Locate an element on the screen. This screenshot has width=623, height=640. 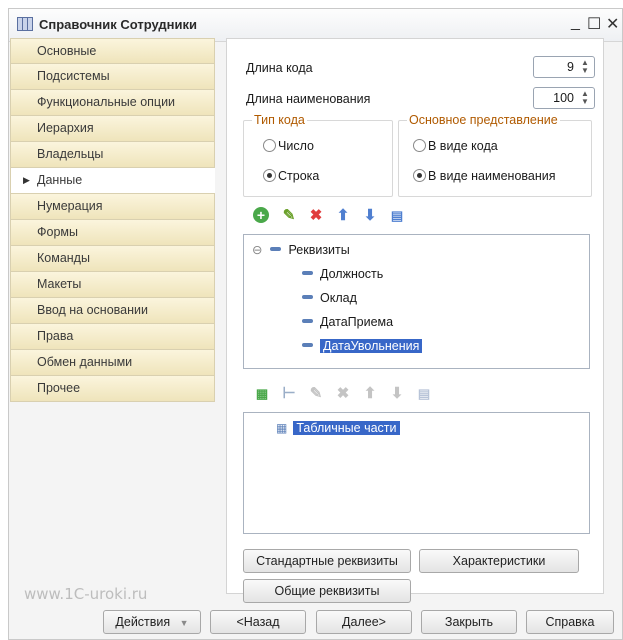
sidebar-item-rights: Права is located at coordinates (112, 337).